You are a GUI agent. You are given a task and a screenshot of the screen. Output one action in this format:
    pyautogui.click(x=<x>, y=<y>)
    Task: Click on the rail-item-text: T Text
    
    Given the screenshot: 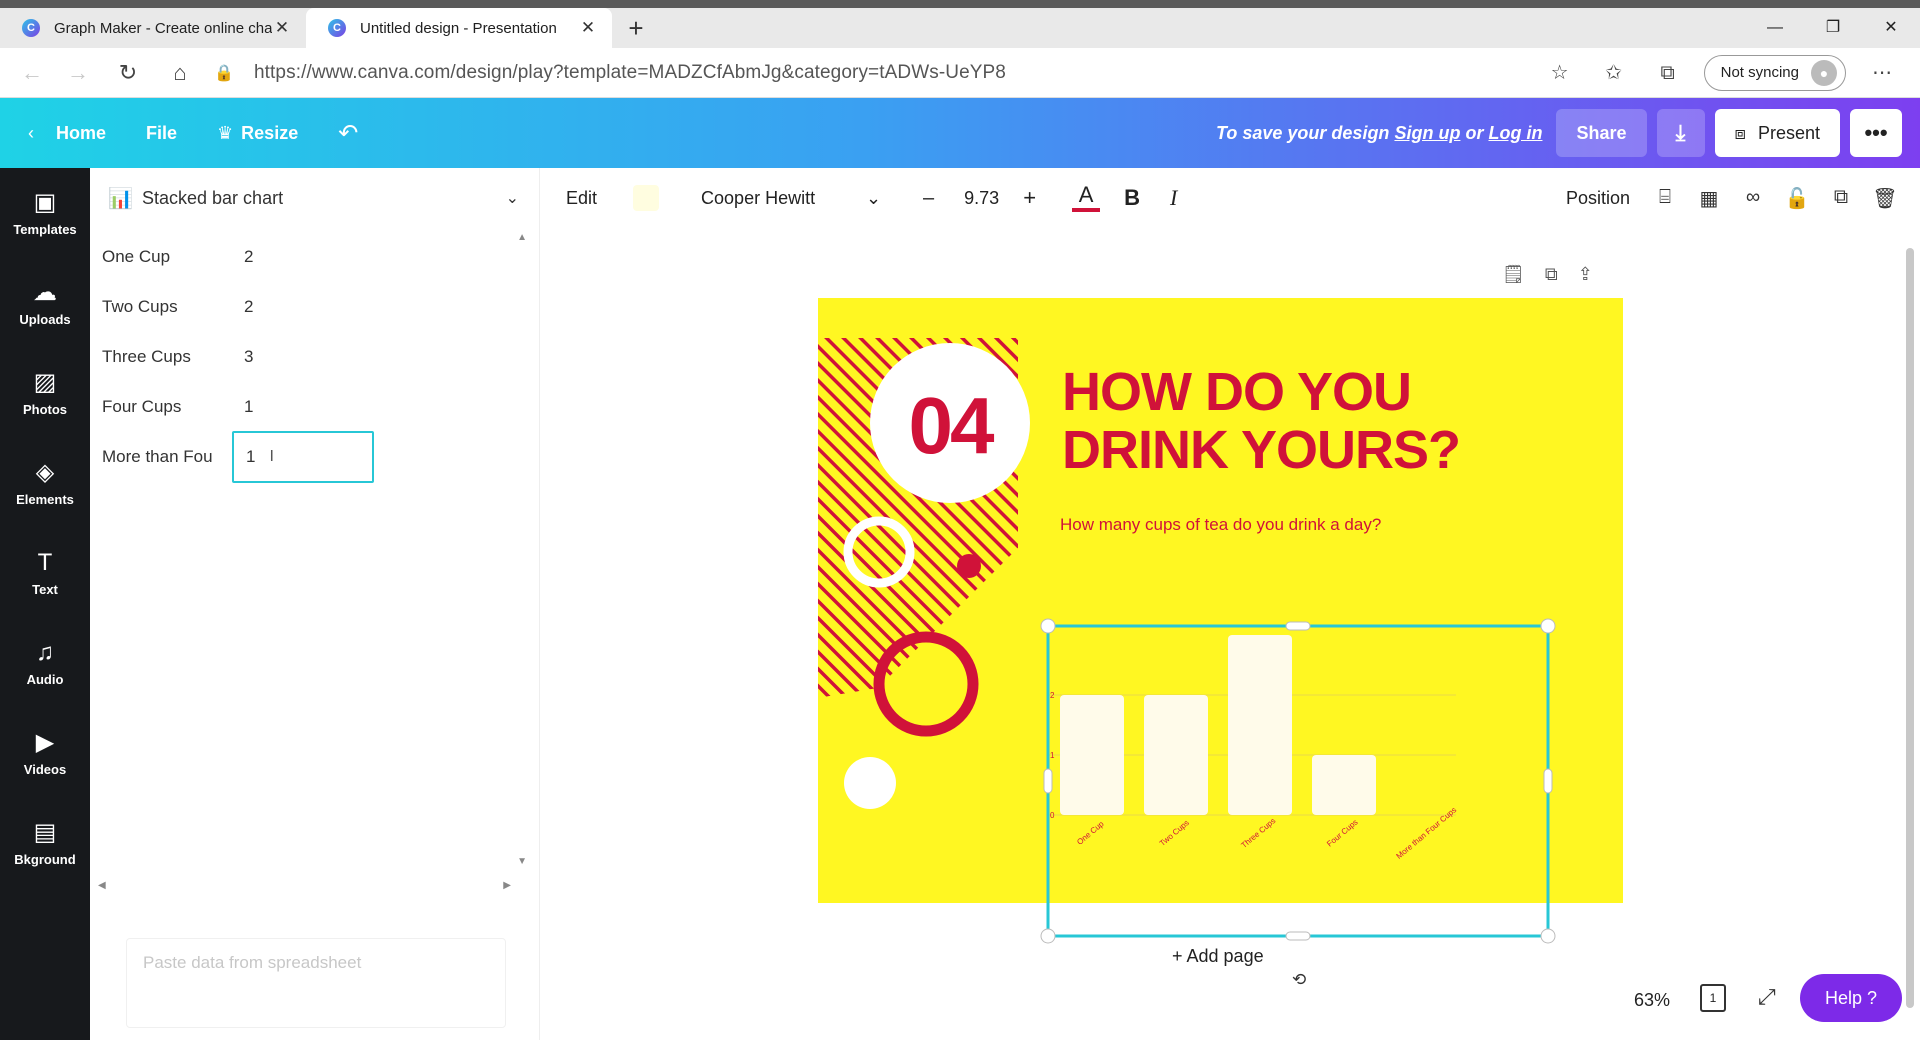 What is the action you would take?
    pyautogui.click(x=45, y=573)
    